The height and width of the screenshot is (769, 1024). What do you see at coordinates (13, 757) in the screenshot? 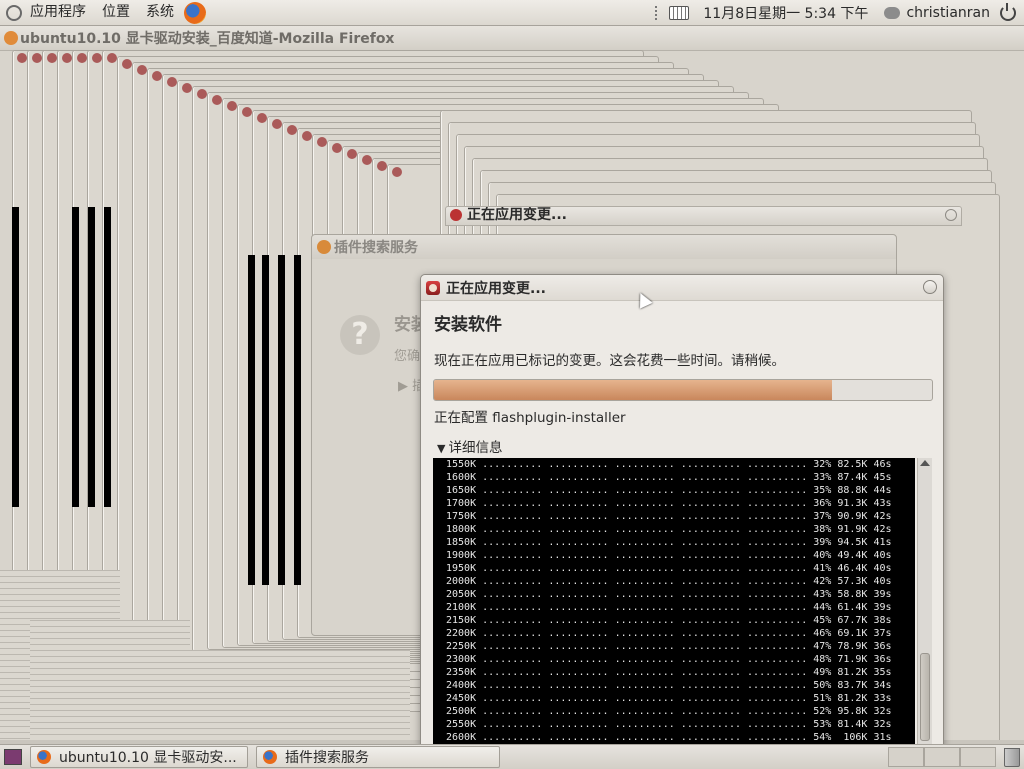
I see `show-desktop-icon` at bounding box center [13, 757].